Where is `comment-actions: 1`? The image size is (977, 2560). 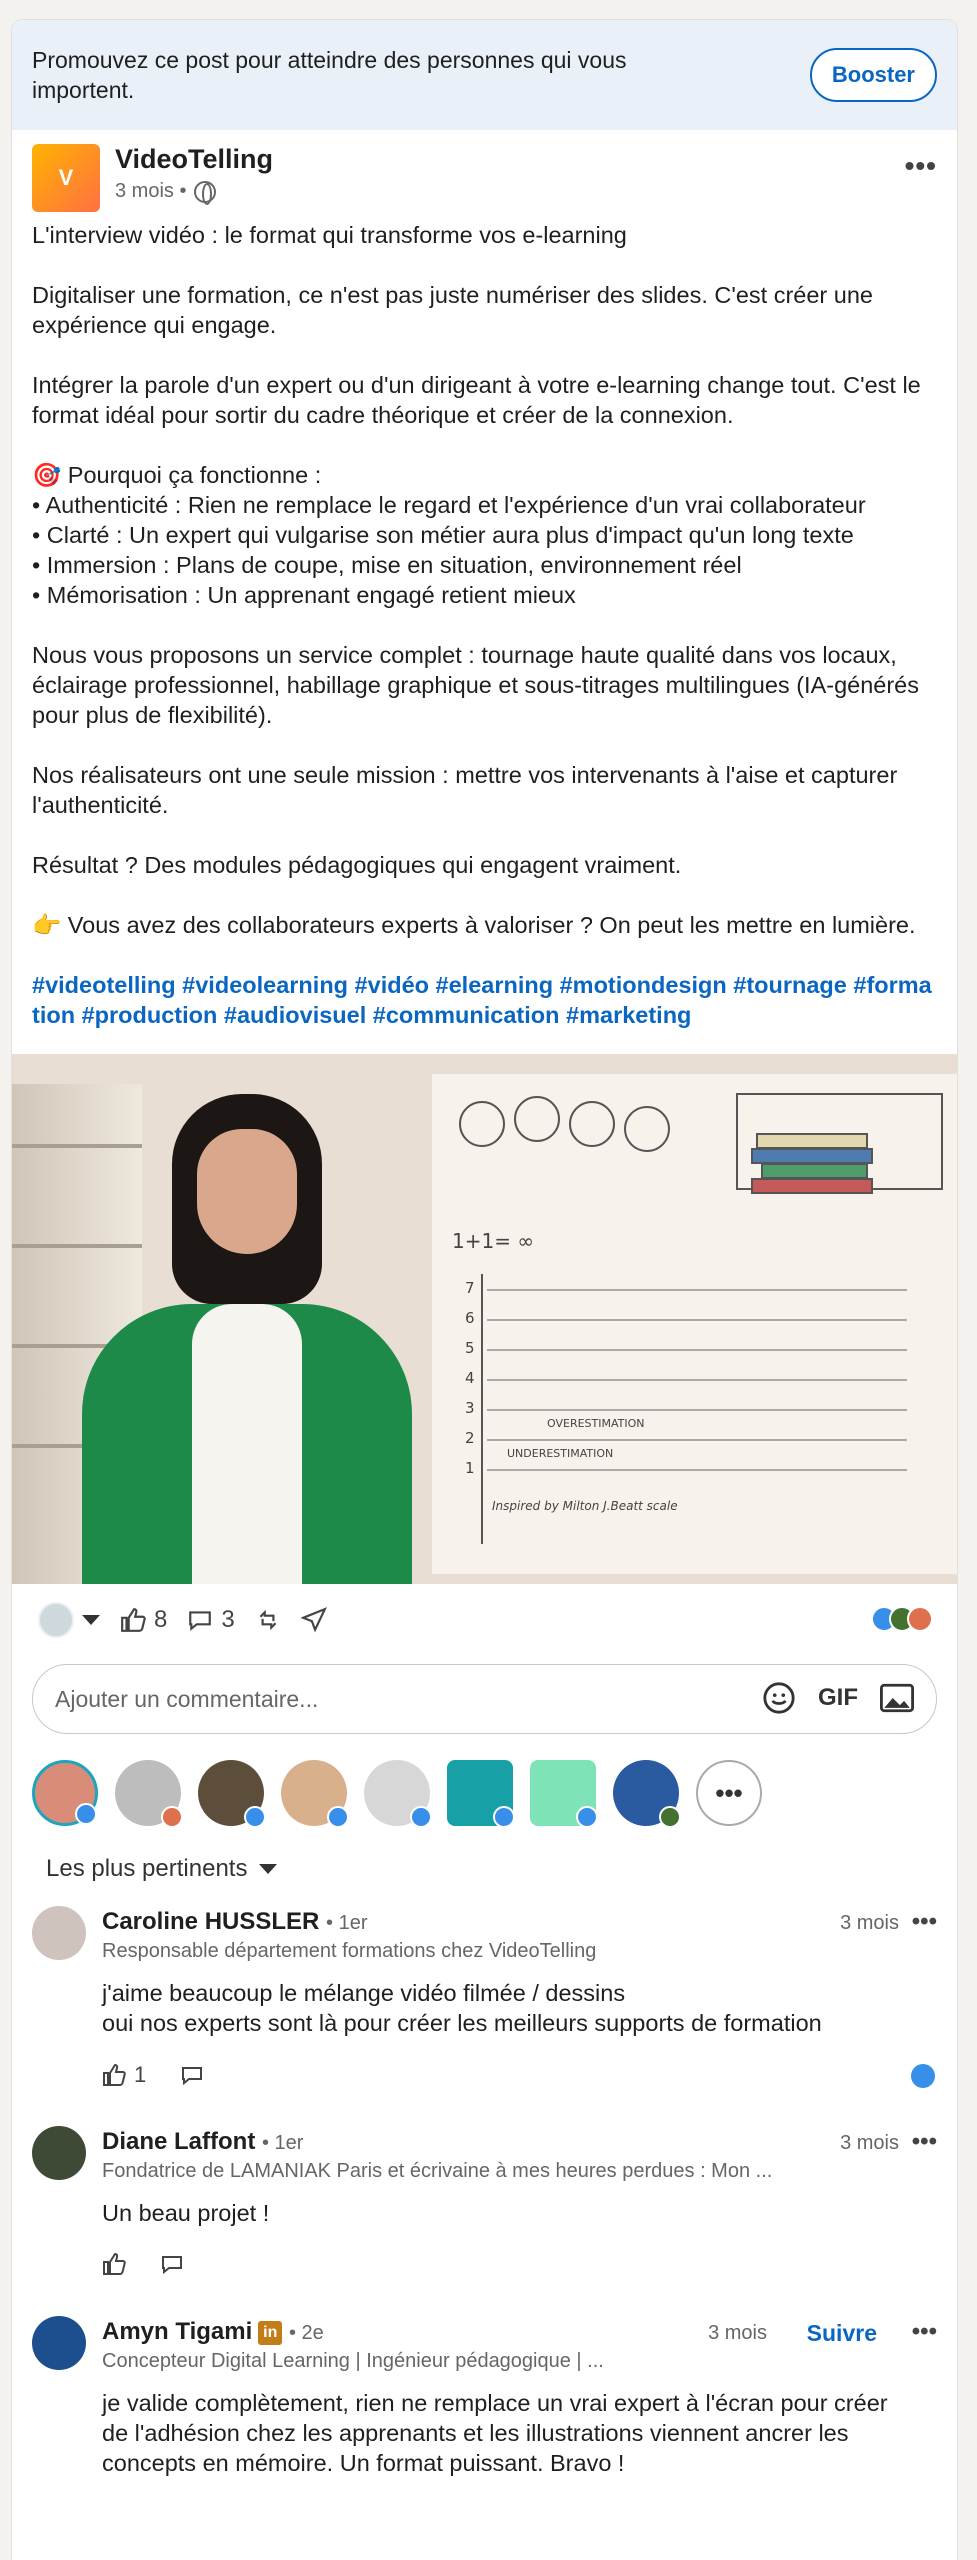 comment-actions: 1 is located at coordinates (153, 2075).